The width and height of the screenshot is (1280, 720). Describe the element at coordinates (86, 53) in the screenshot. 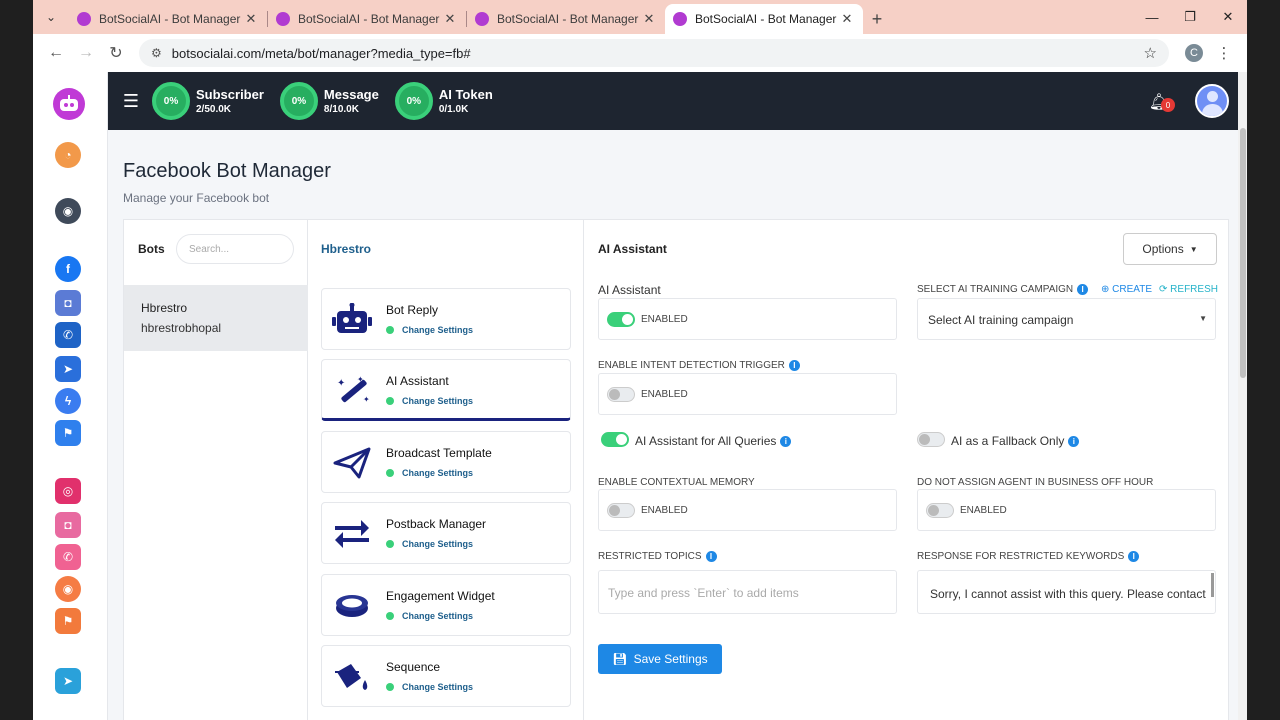

I see `forward-arrow-icon: →` at that location.